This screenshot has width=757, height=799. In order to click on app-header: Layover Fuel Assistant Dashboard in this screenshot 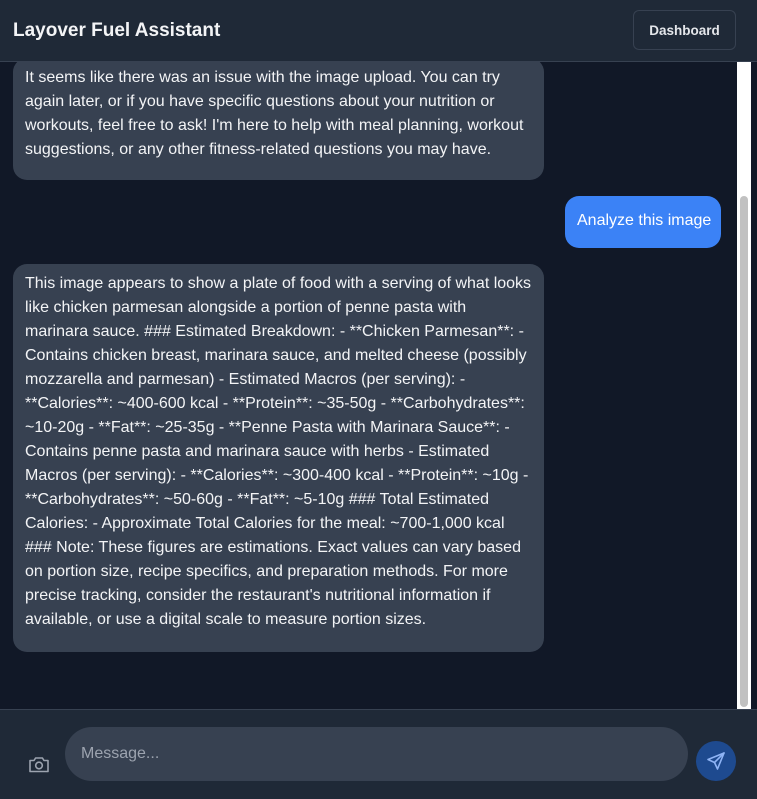, I will do `click(378, 31)`.